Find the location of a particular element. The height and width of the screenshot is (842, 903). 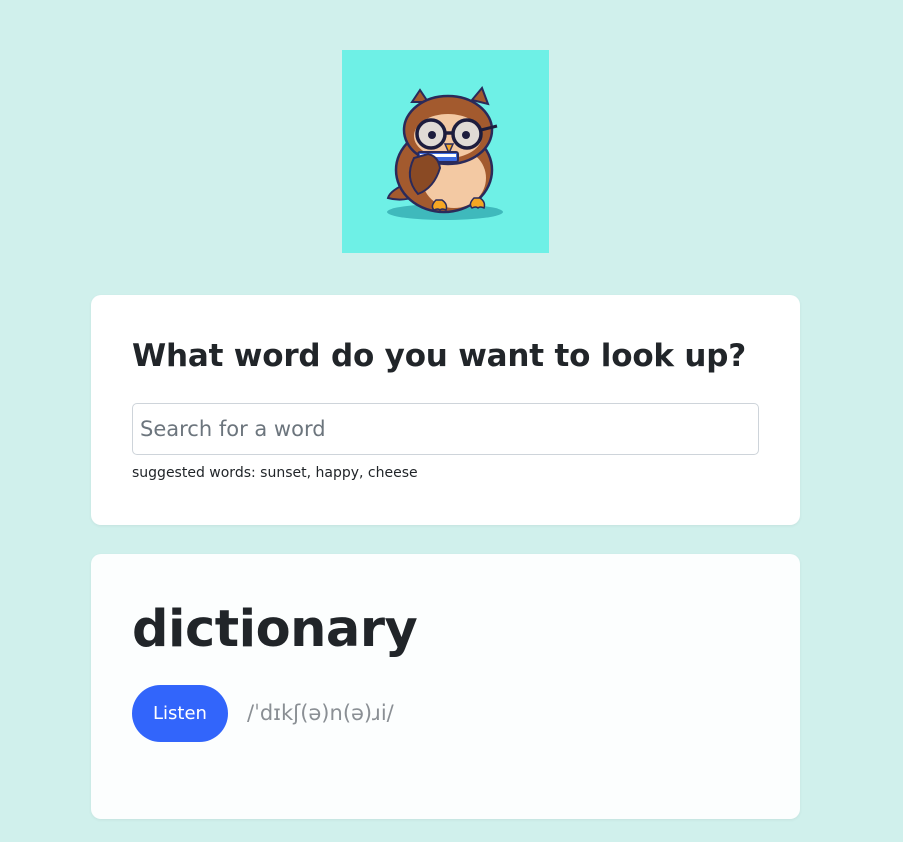

suggested-words: suggested words: sunset, happy, cheese is located at coordinates (275, 473).